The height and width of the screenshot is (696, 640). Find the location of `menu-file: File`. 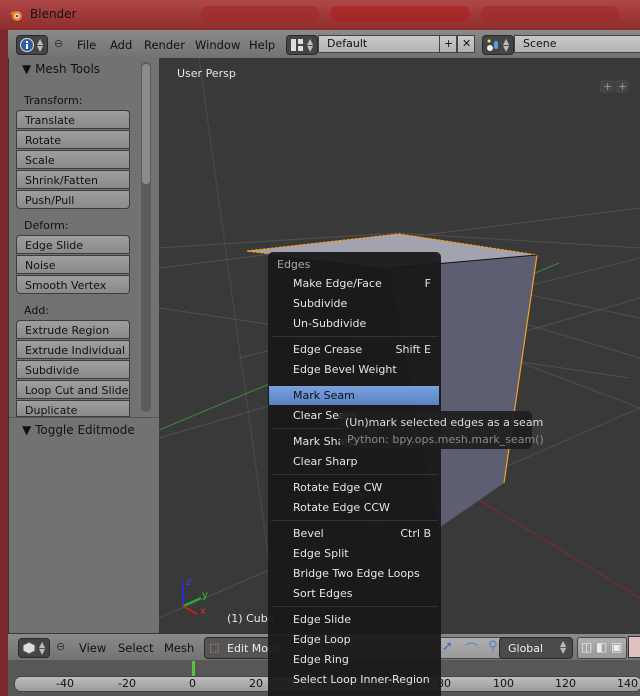

menu-file: File is located at coordinates (86, 45).